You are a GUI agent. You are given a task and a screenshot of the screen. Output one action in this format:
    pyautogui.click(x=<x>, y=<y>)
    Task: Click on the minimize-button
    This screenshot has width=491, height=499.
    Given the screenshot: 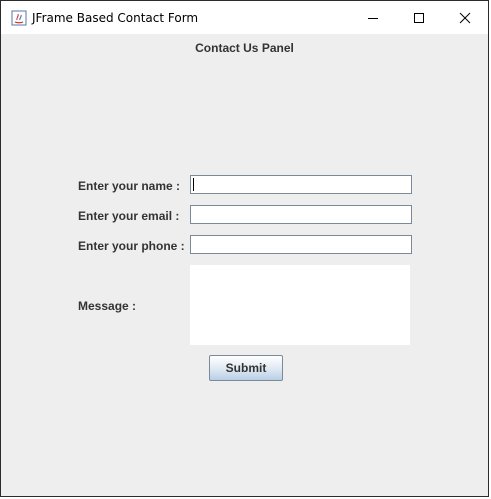 What is the action you would take?
    pyautogui.click(x=373, y=17)
    